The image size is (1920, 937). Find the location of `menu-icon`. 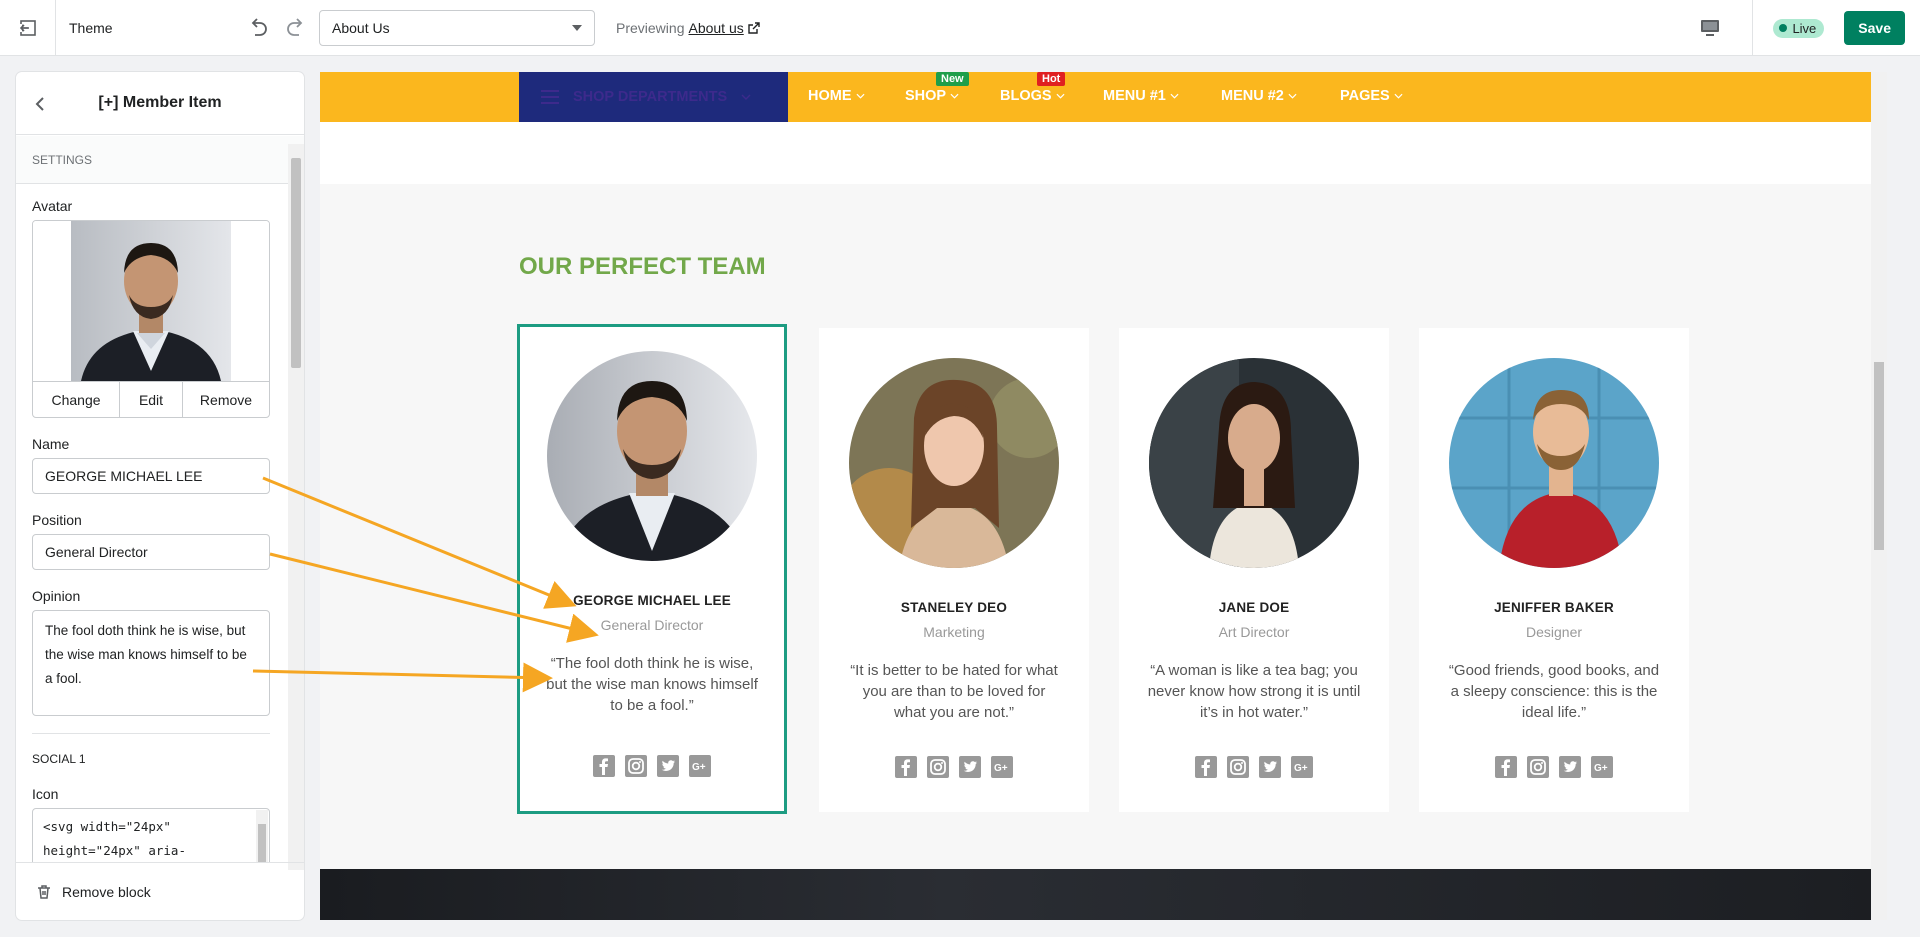

menu-icon is located at coordinates (550, 97).